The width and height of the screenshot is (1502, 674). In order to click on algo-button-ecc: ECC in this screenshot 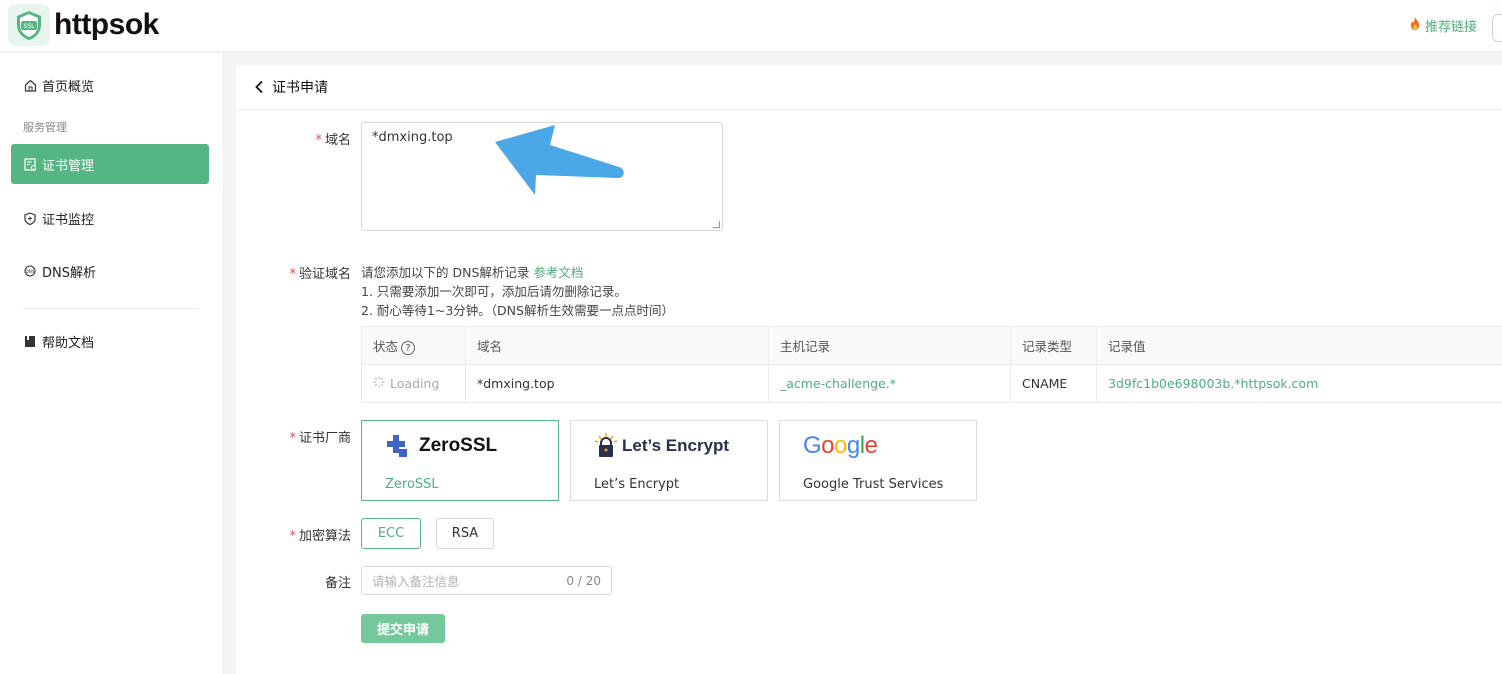, I will do `click(391, 533)`.